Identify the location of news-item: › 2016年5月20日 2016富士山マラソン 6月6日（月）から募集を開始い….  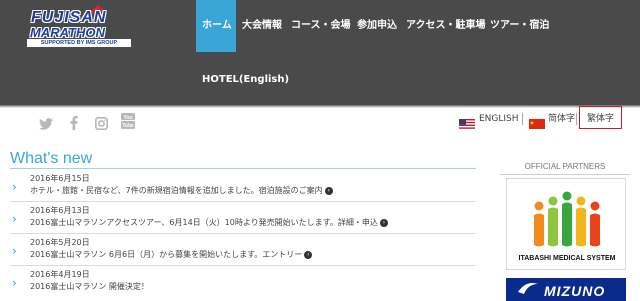
(243, 250).